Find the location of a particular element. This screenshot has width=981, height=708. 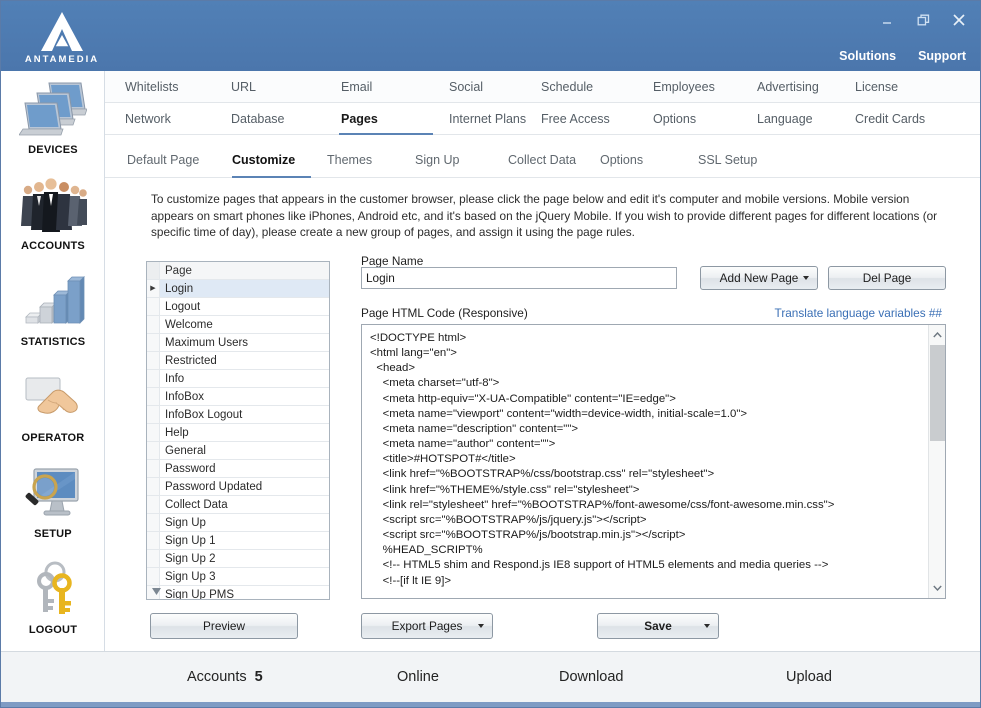

nav-tab-internet-plans: Internet Plans is located at coordinates (493, 118).